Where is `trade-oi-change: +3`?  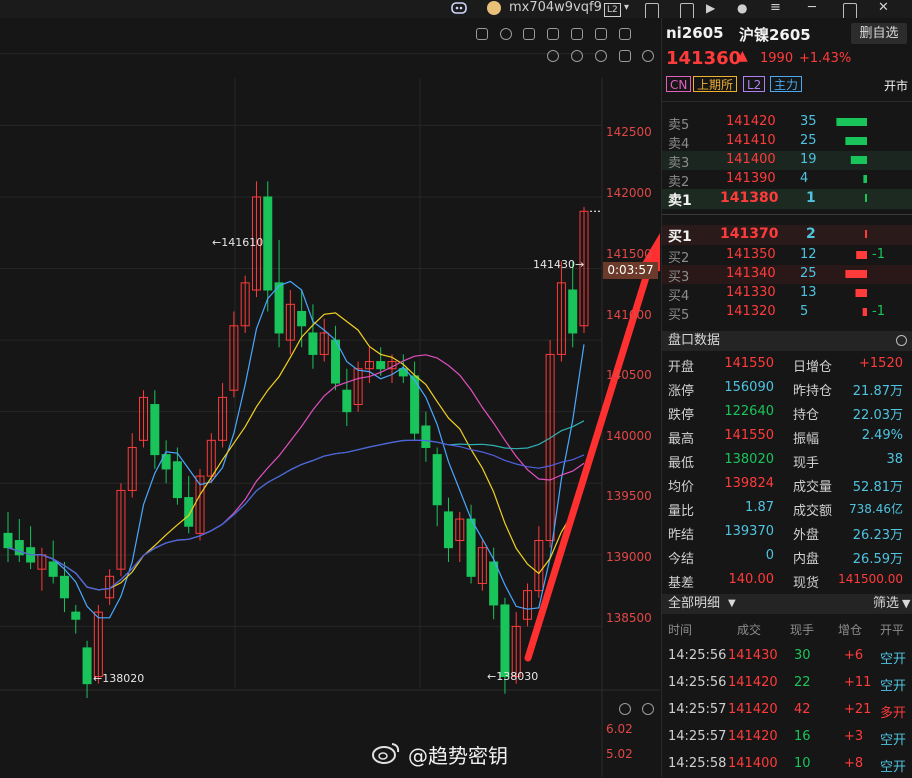 trade-oi-change: +3 is located at coordinates (854, 736).